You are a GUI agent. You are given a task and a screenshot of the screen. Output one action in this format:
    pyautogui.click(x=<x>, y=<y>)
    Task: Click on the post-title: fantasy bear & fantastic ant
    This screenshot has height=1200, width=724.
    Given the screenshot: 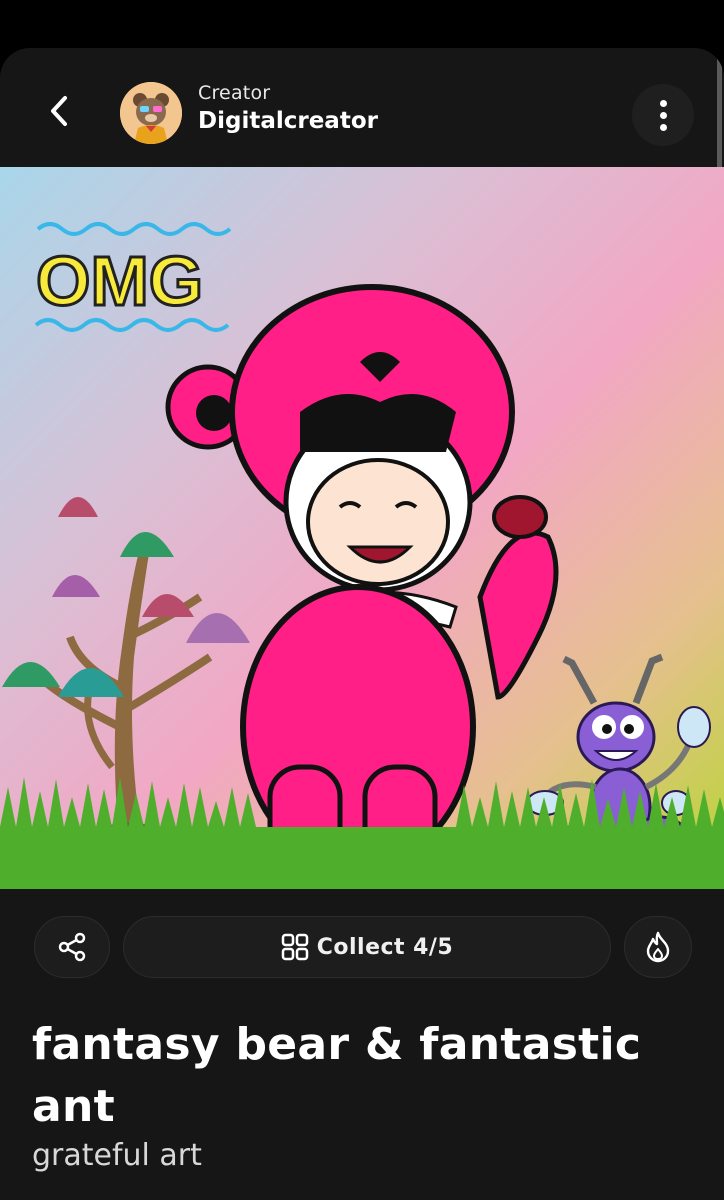 What is the action you would take?
    pyautogui.click(x=337, y=1075)
    